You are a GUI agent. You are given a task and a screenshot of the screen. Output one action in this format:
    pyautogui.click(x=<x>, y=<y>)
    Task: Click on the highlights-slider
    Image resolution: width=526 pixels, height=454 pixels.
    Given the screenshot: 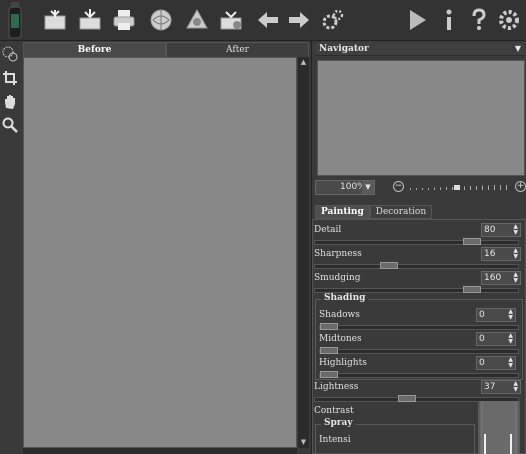 What is the action you would take?
    pyautogui.click(x=419, y=374)
    